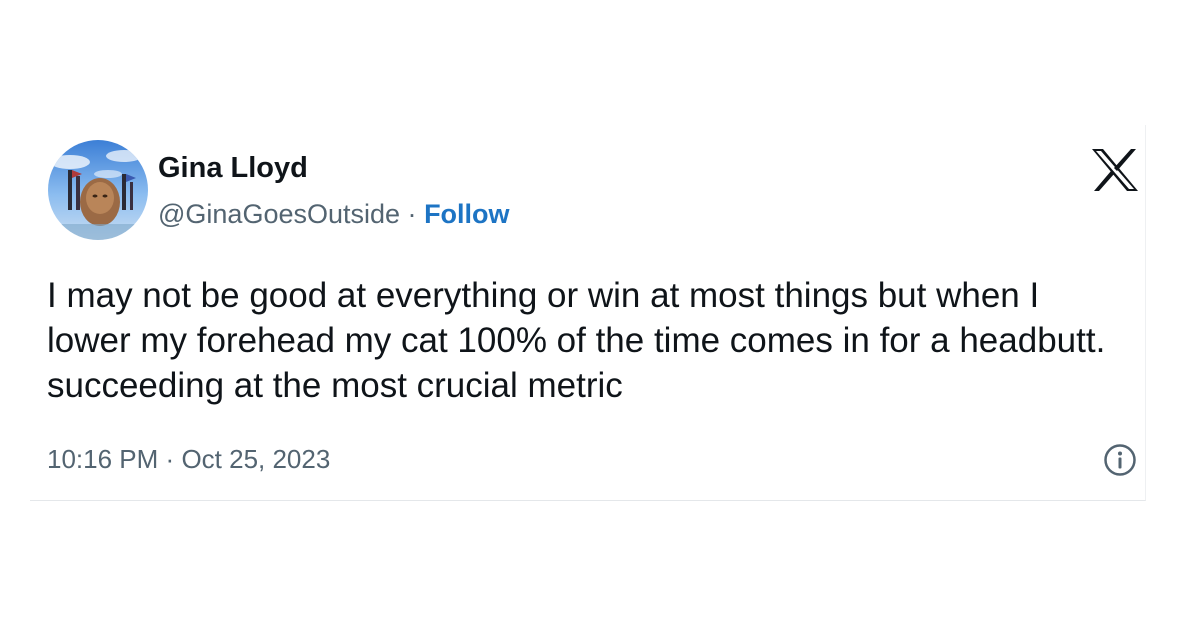  I want to click on tweet-date: Oct 25, 2023, so click(256, 459).